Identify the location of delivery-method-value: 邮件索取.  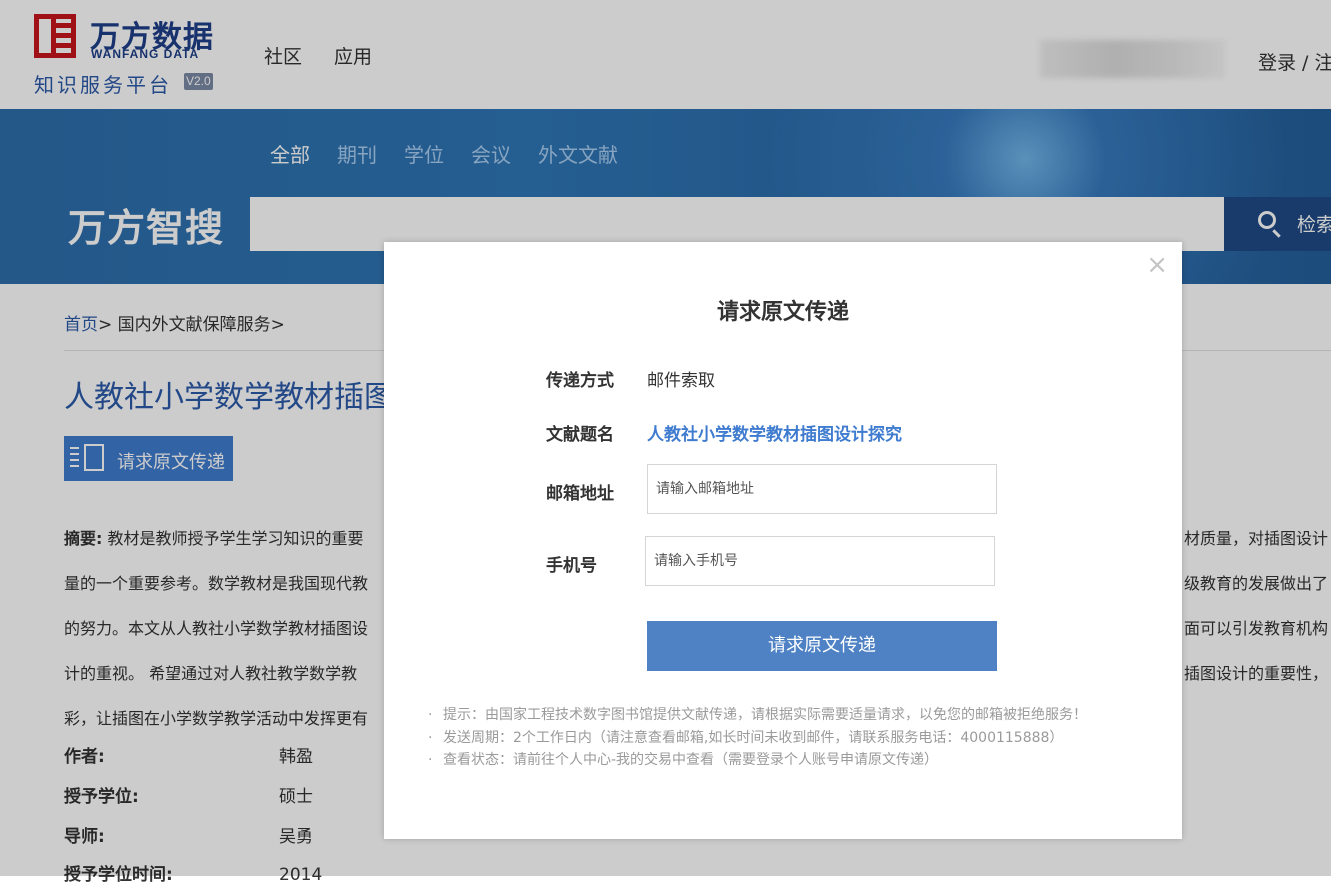
(681, 381).